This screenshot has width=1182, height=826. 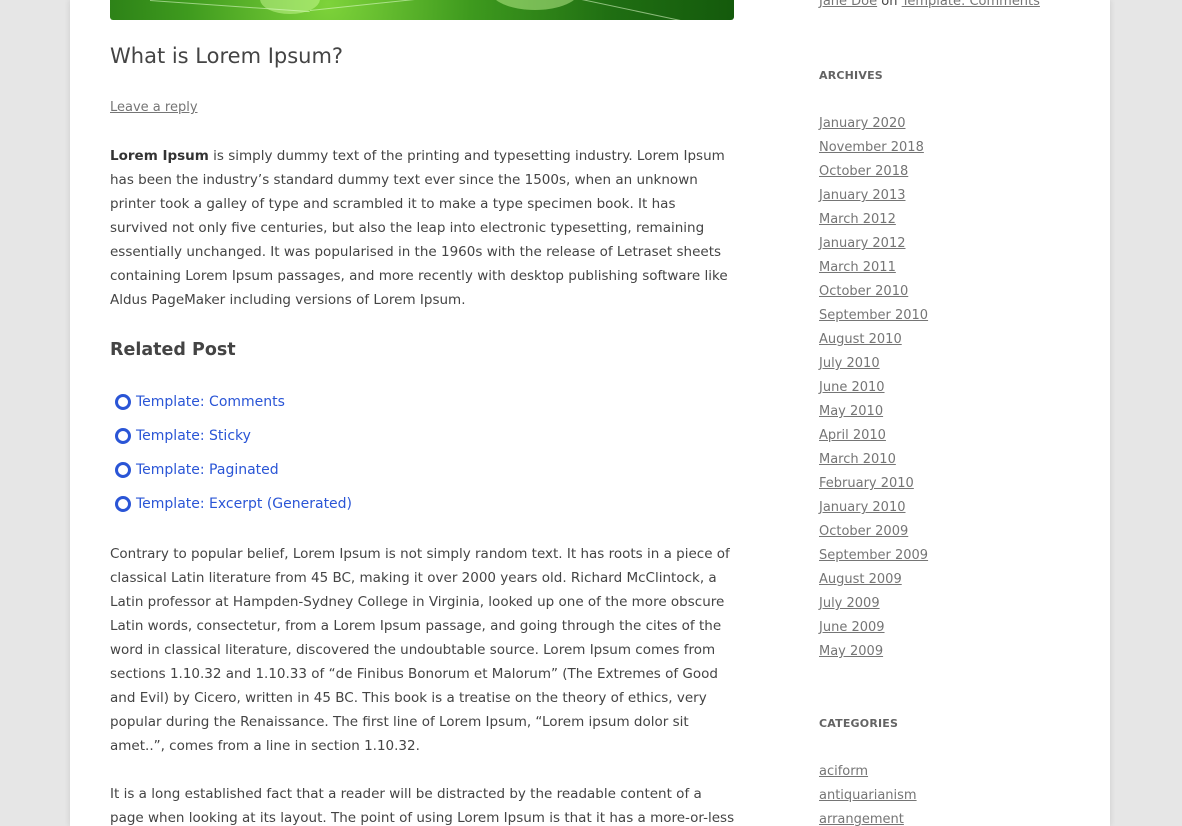 What do you see at coordinates (860, 579) in the screenshot?
I see `archive-link: August 2009` at bounding box center [860, 579].